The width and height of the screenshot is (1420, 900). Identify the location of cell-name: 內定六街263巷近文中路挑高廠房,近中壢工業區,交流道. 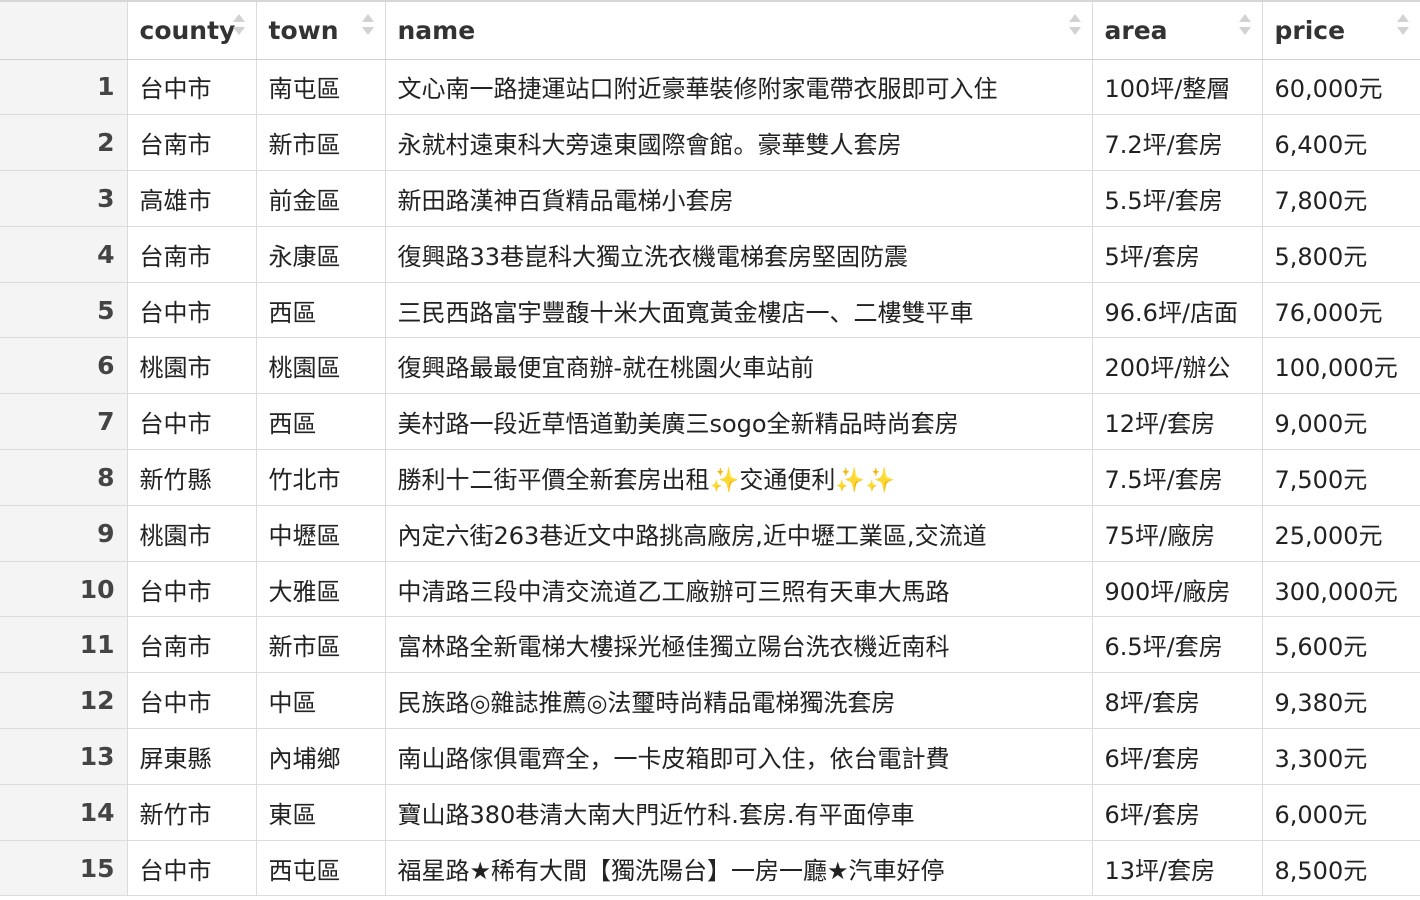
(739, 533).